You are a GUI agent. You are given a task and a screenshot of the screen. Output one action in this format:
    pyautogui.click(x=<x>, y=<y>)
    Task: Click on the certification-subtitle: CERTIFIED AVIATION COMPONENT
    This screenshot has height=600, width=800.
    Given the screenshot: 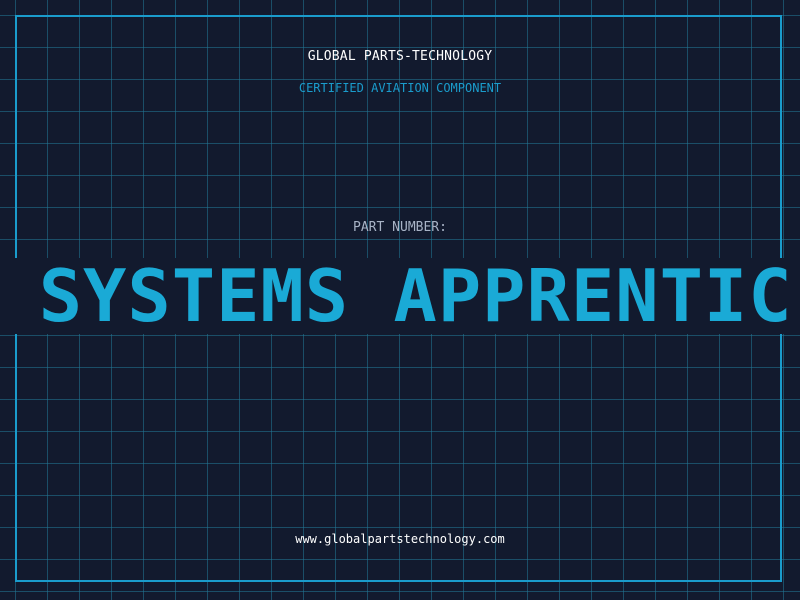 What is the action you would take?
    pyautogui.click(x=400, y=88)
    